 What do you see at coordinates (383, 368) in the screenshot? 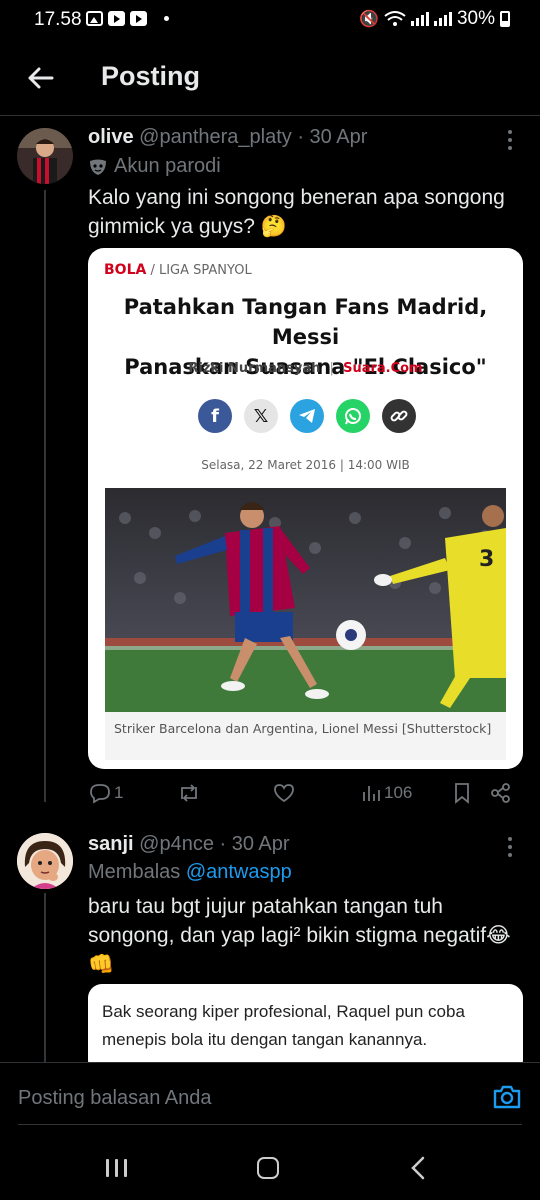
I see `article-site: Suara.Com` at bounding box center [383, 368].